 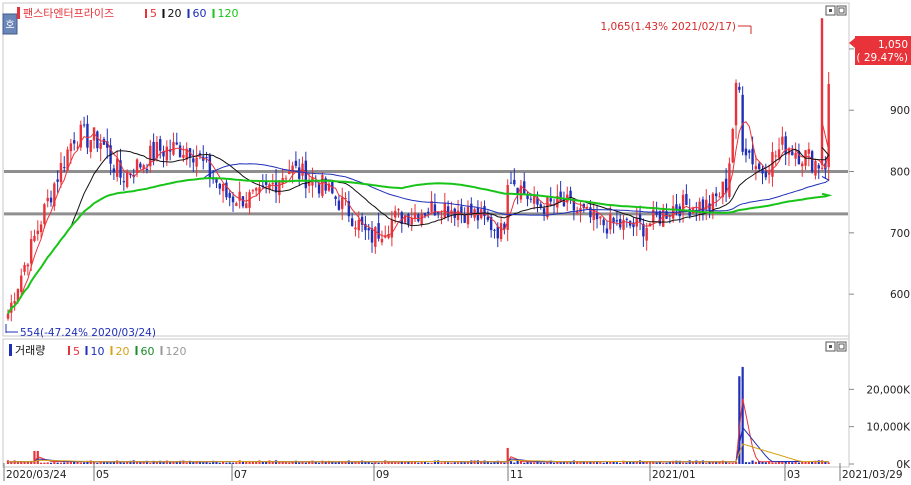 I want to click on price-tick-label: 700, so click(x=900, y=234).